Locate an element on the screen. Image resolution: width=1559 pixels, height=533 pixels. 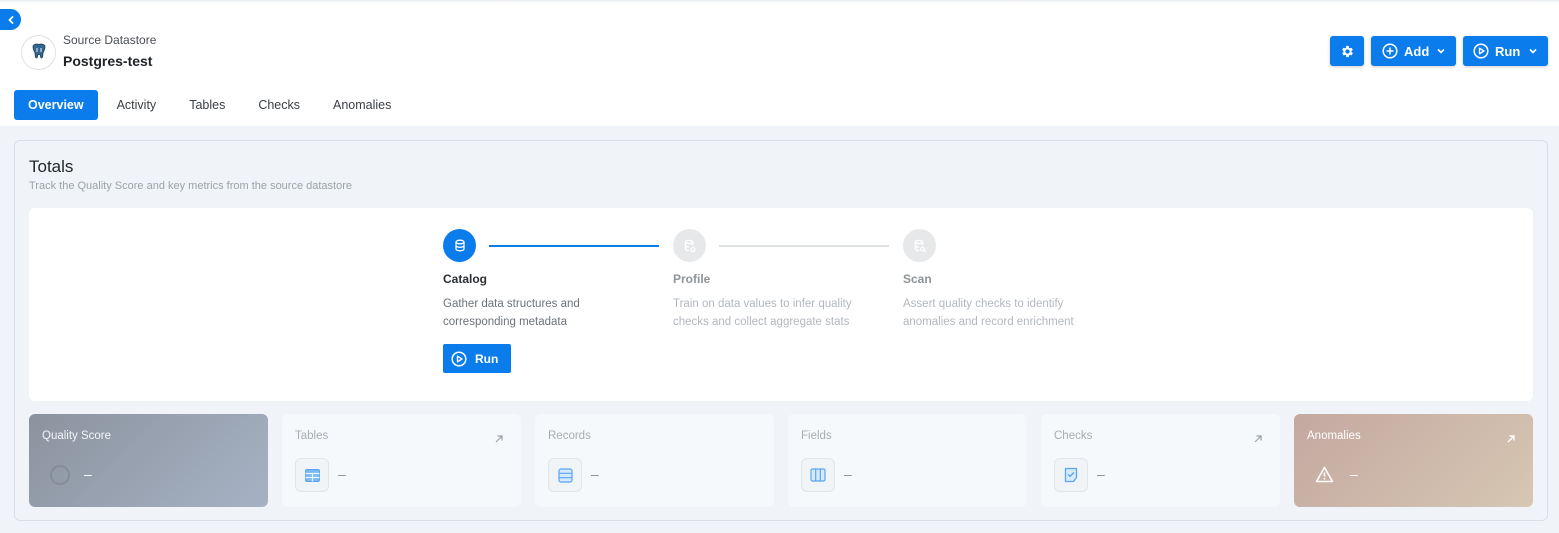
metric-label: Records is located at coordinates (569, 436).